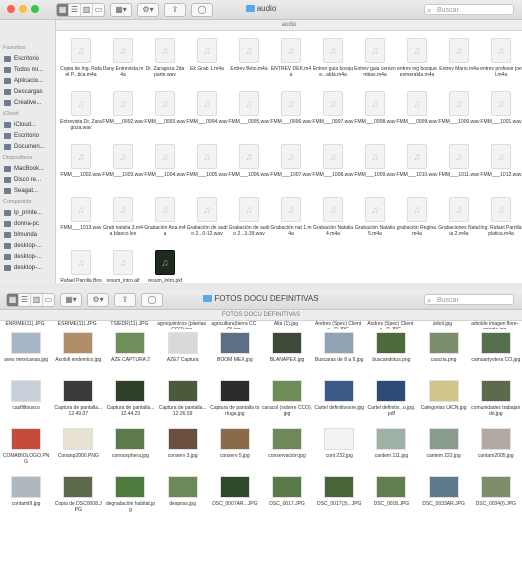 The image size is (522, 563). I want to click on photo-item: comunidades trabajando.jpg, so click(496, 404).